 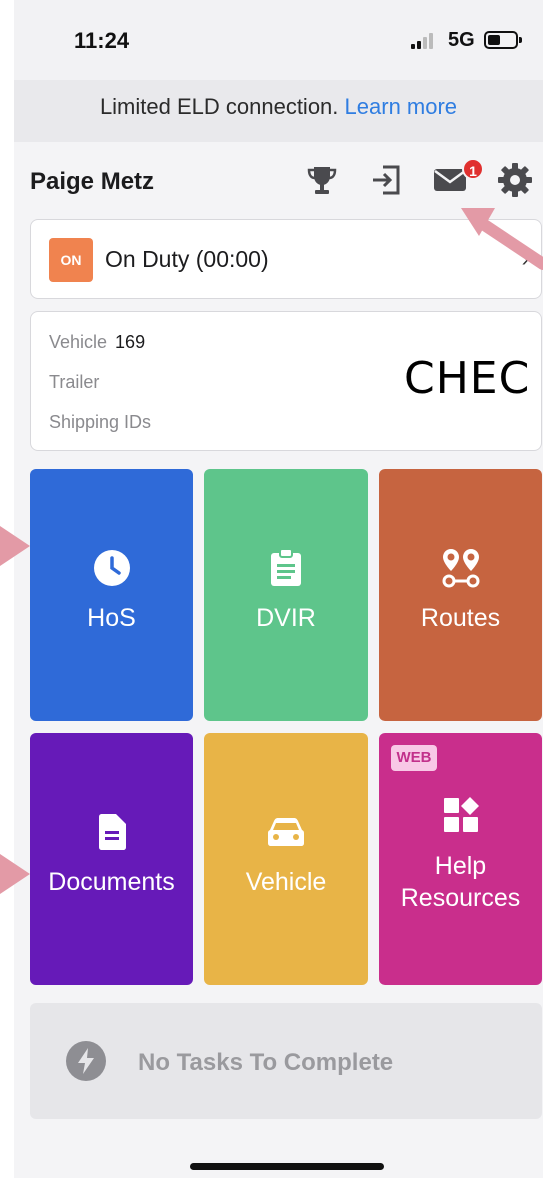 I want to click on signal-icon, so click(x=425, y=41).